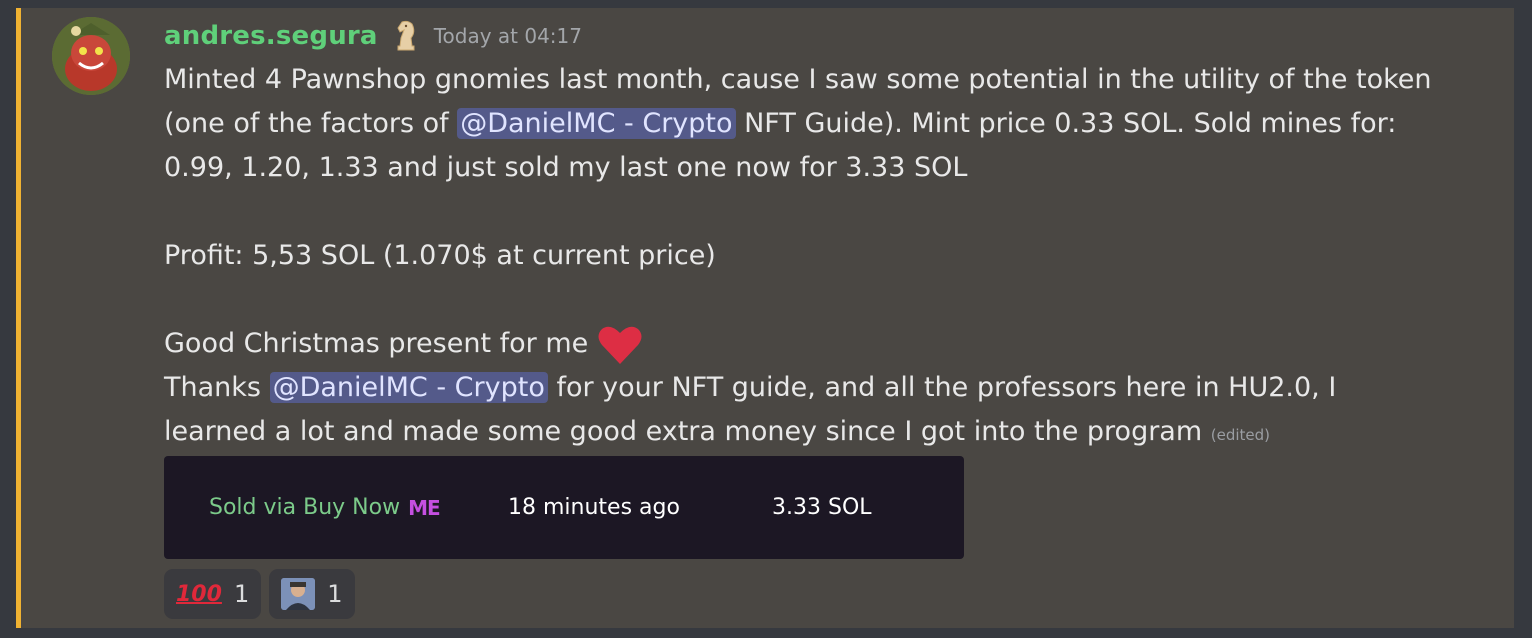 The height and width of the screenshot is (638, 1532). Describe the element at coordinates (620, 345) in the screenshot. I see `red-heart-icon` at that location.